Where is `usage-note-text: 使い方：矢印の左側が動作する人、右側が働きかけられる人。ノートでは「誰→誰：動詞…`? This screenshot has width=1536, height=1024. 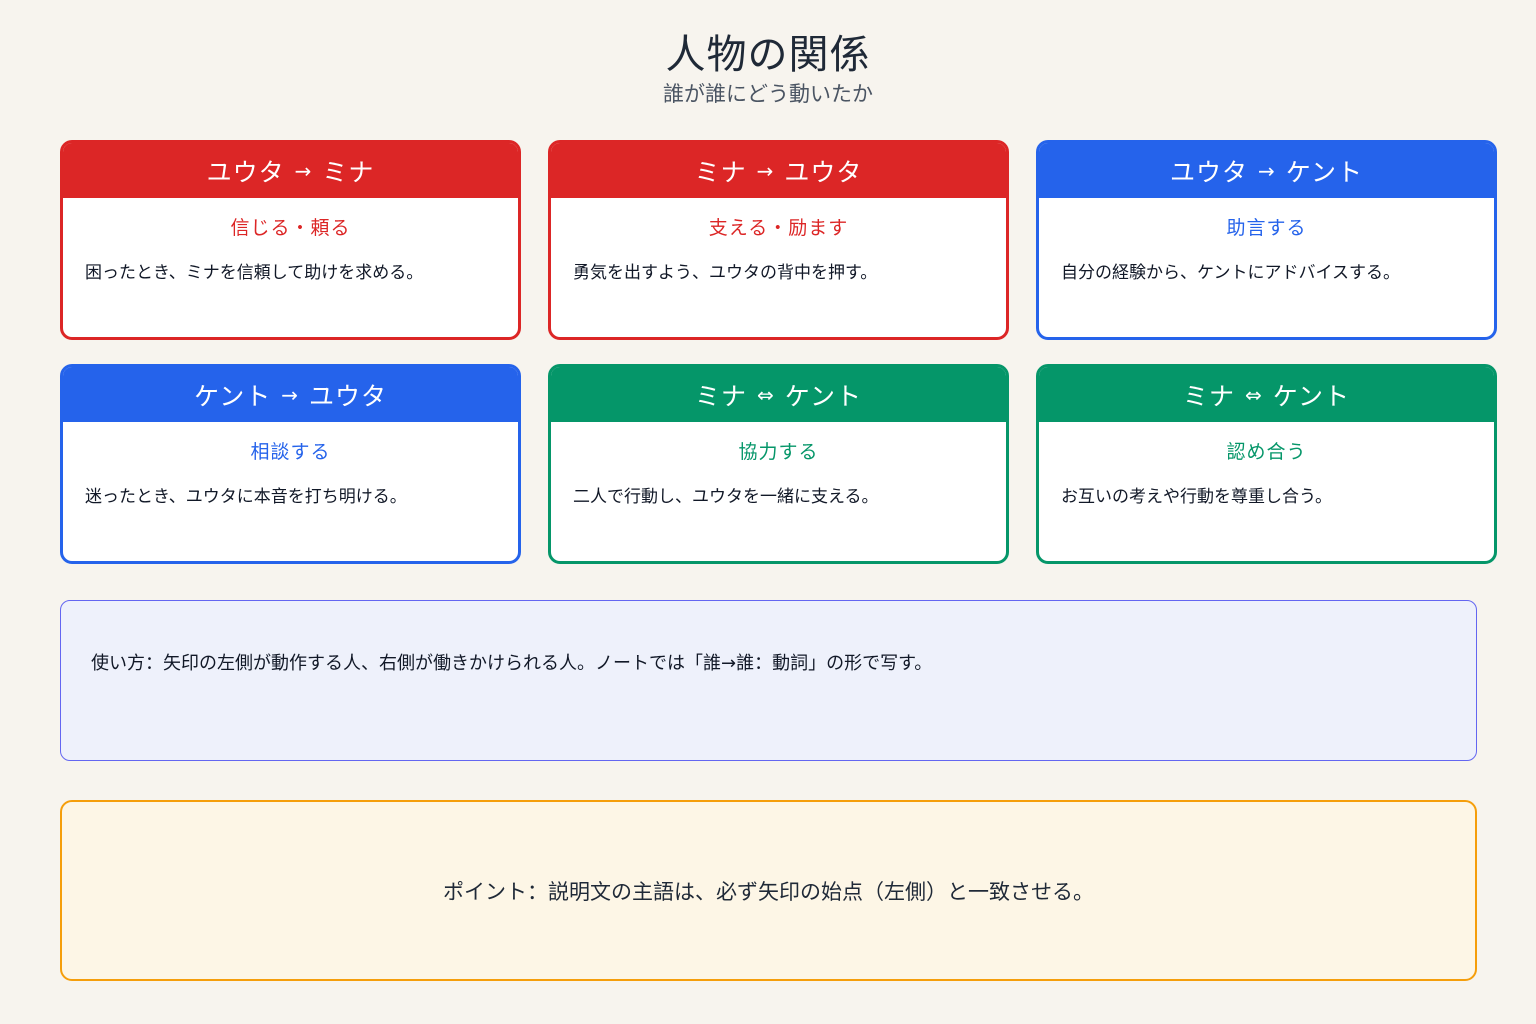
usage-note-text: 使い方：矢印の左側が動作する人、右側が働きかけられる人。ノートでは「誰→誰：動詞… is located at coordinates (512, 663).